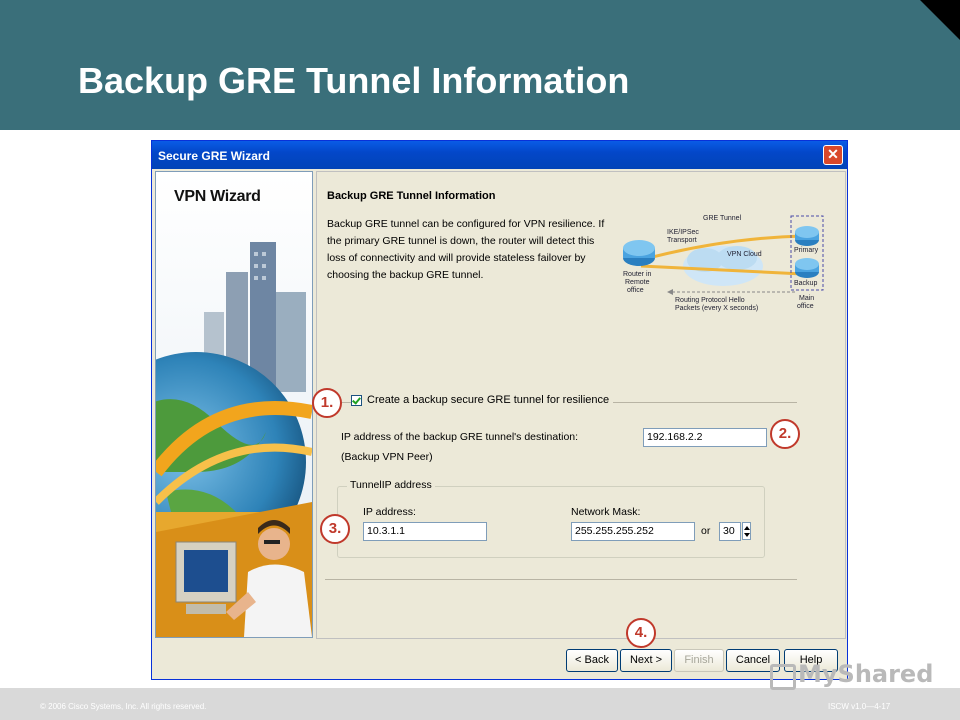  I want to click on wizard-side-panel: VPN Wizard, so click(234, 404).